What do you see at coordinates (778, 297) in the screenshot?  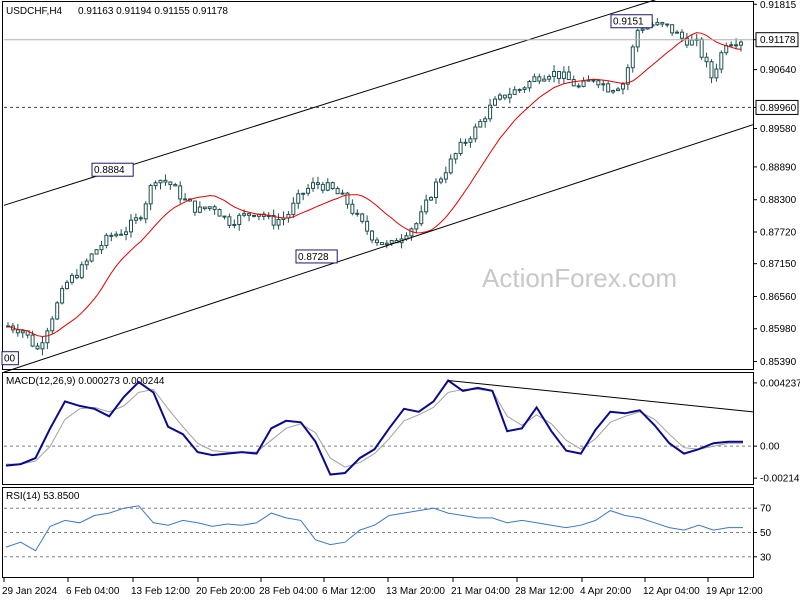 I see `price-tick-label: 0.86560` at bounding box center [778, 297].